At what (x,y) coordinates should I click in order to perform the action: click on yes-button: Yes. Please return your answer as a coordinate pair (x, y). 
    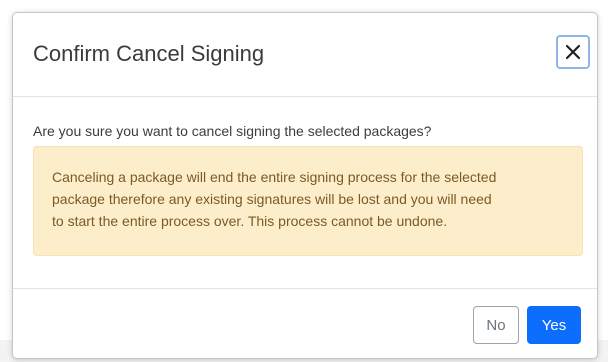
    Looking at the image, I should click on (554, 325).